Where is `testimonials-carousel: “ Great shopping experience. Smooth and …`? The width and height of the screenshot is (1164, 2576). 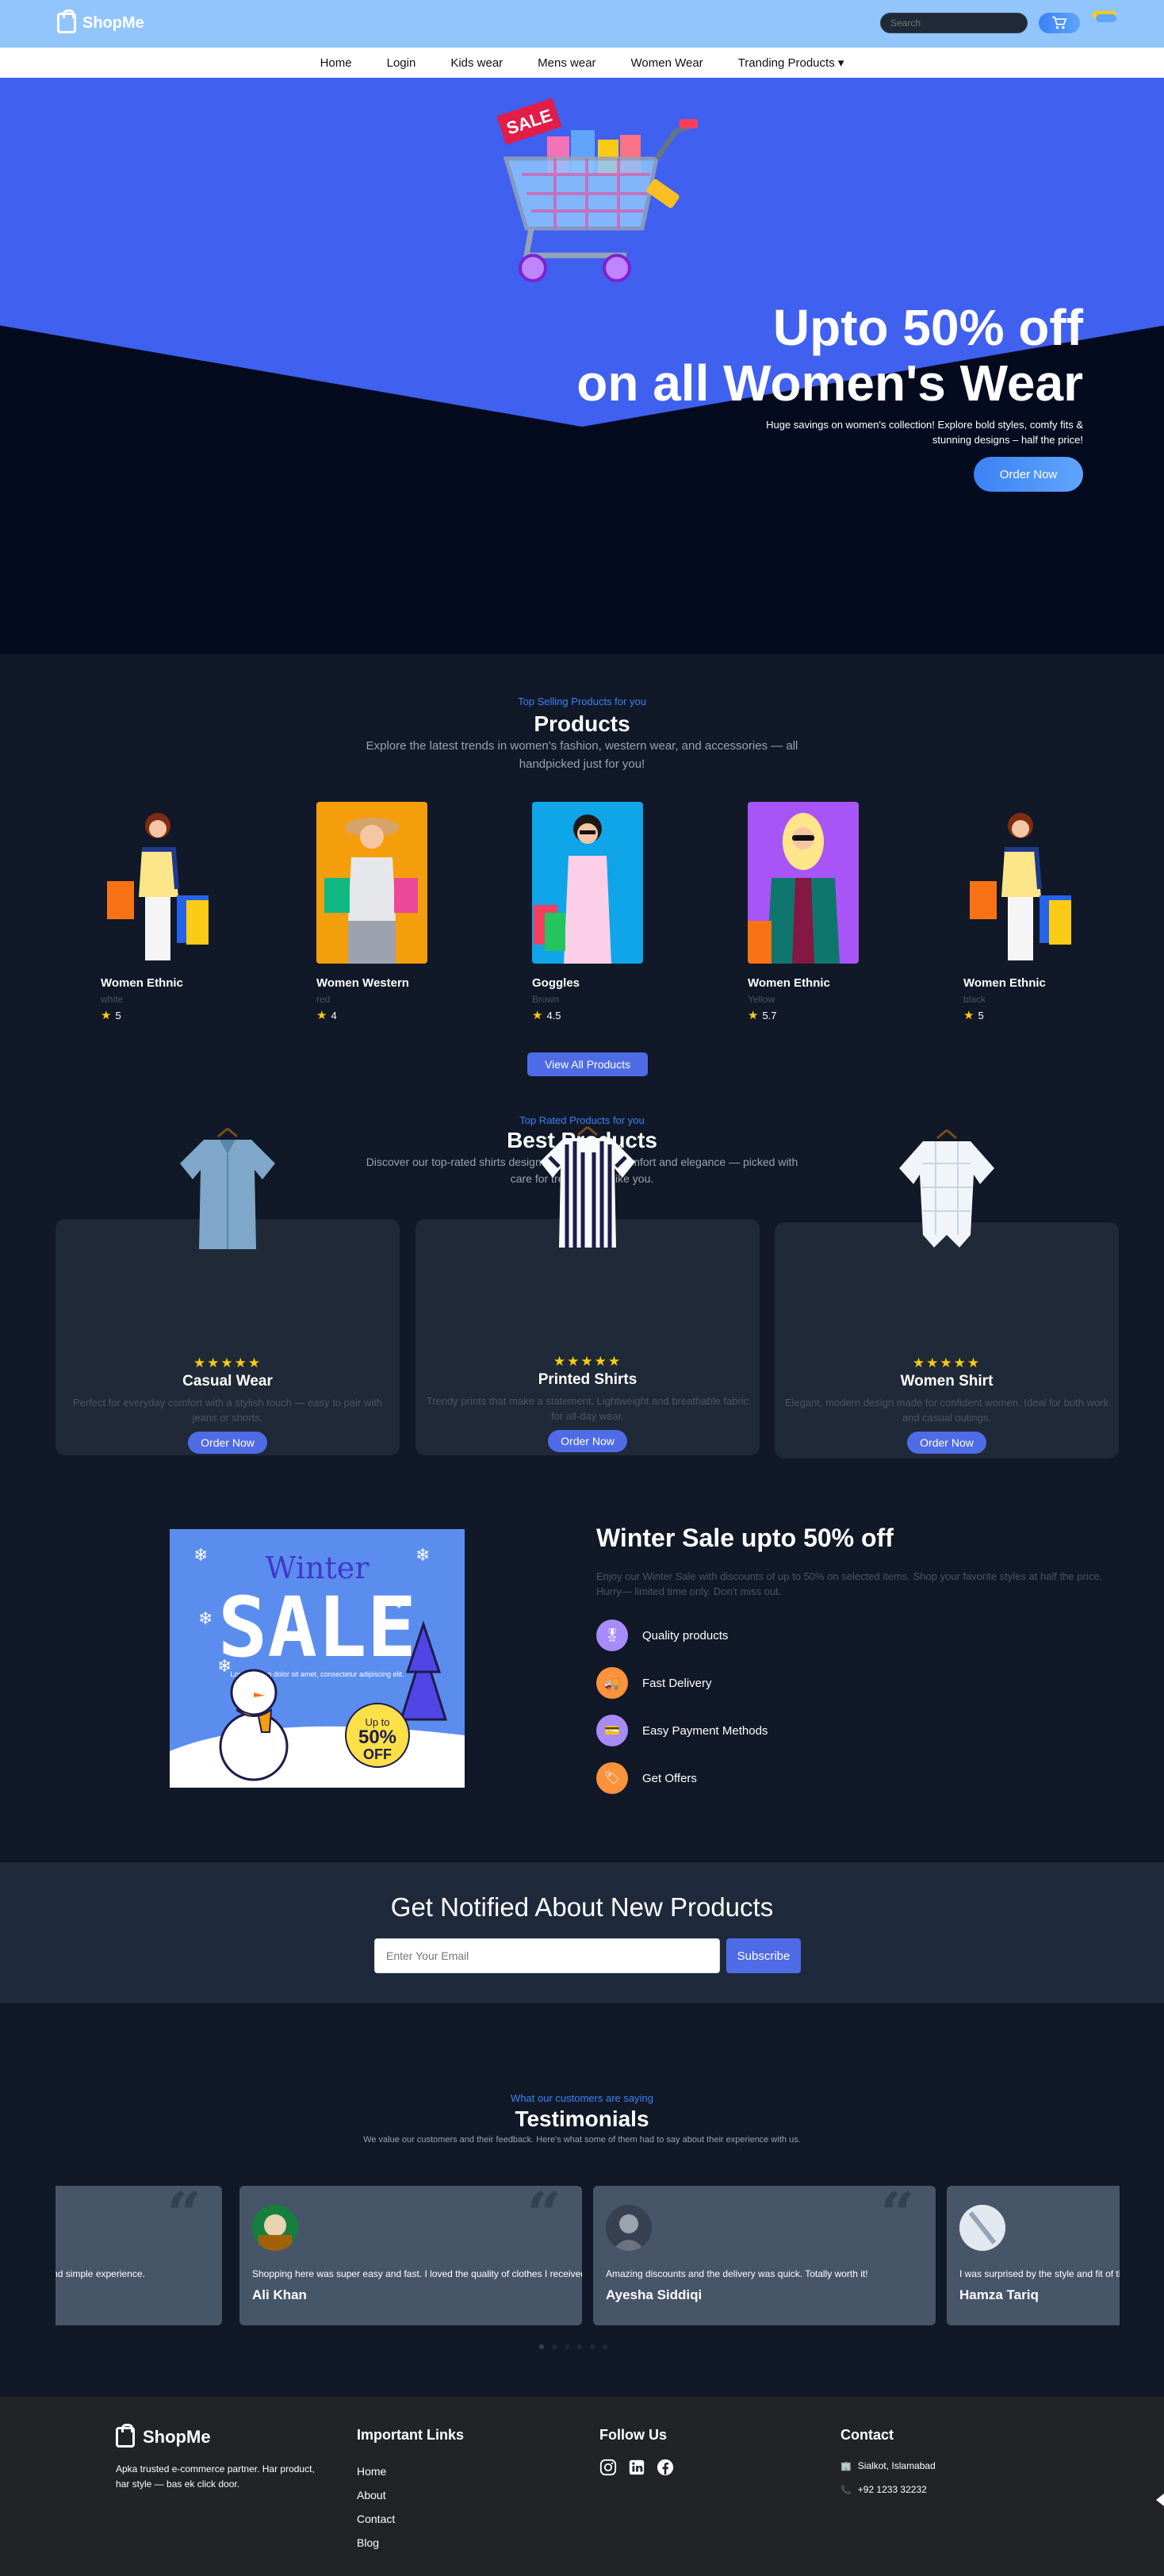 testimonials-carousel: “ Great shopping experience. Smooth and … is located at coordinates (588, 2255).